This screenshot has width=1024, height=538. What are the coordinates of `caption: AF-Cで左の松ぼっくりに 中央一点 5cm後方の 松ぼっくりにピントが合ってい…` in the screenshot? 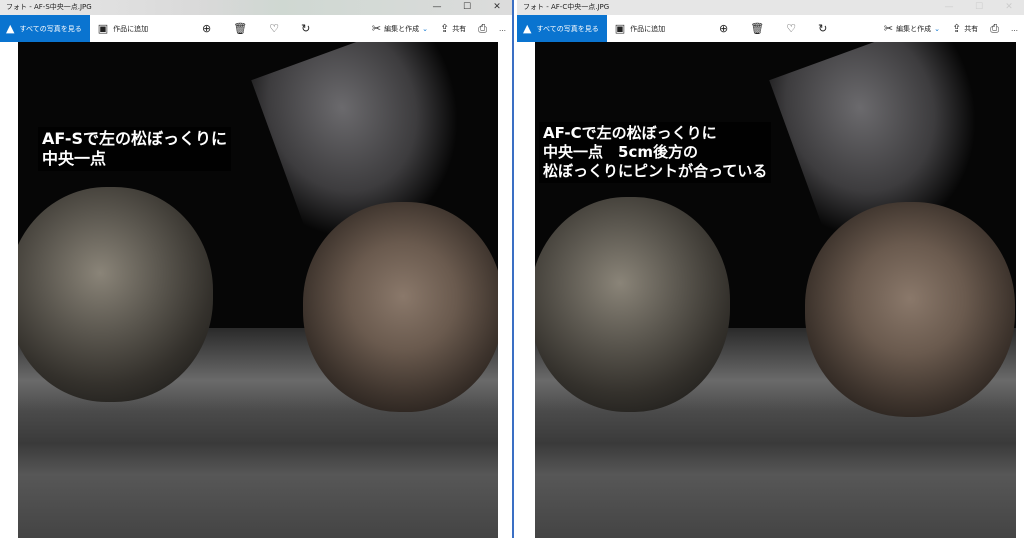 It's located at (655, 152).